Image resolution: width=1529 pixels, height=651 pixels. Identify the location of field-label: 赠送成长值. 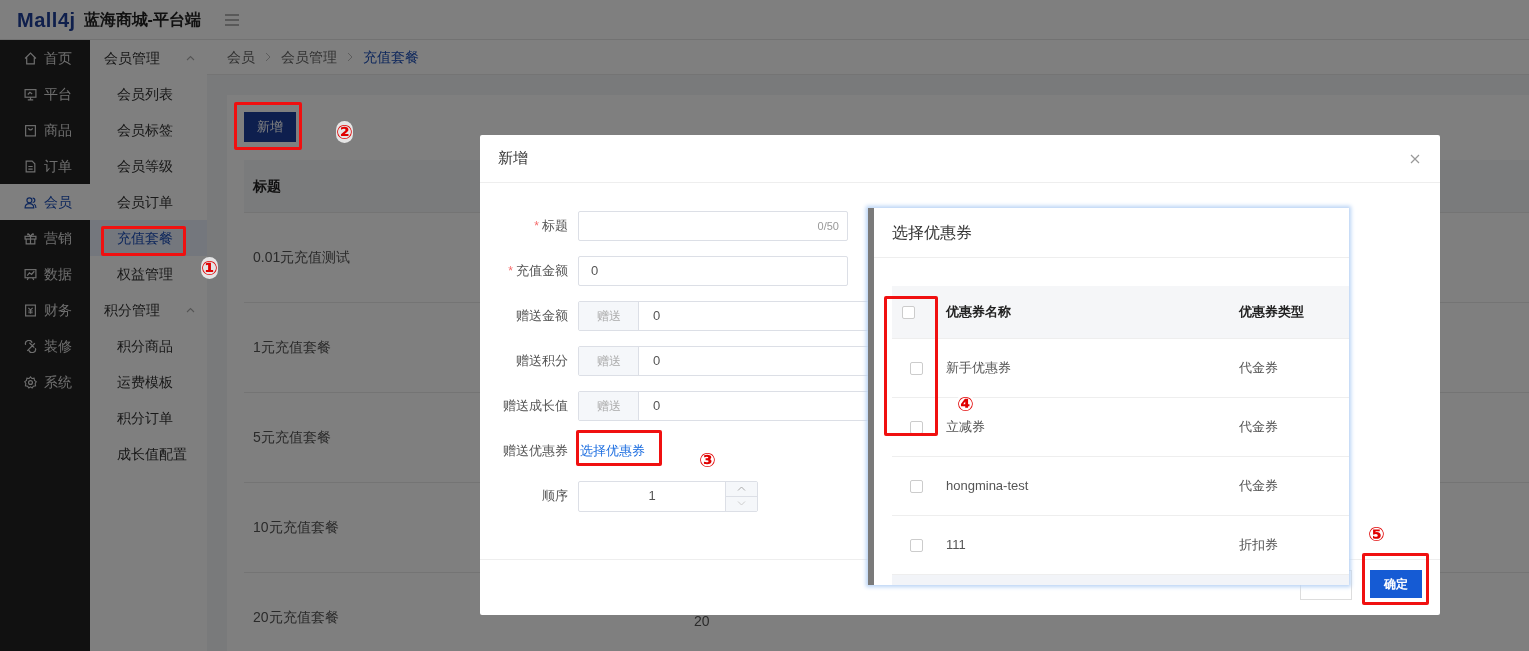
(535, 406).